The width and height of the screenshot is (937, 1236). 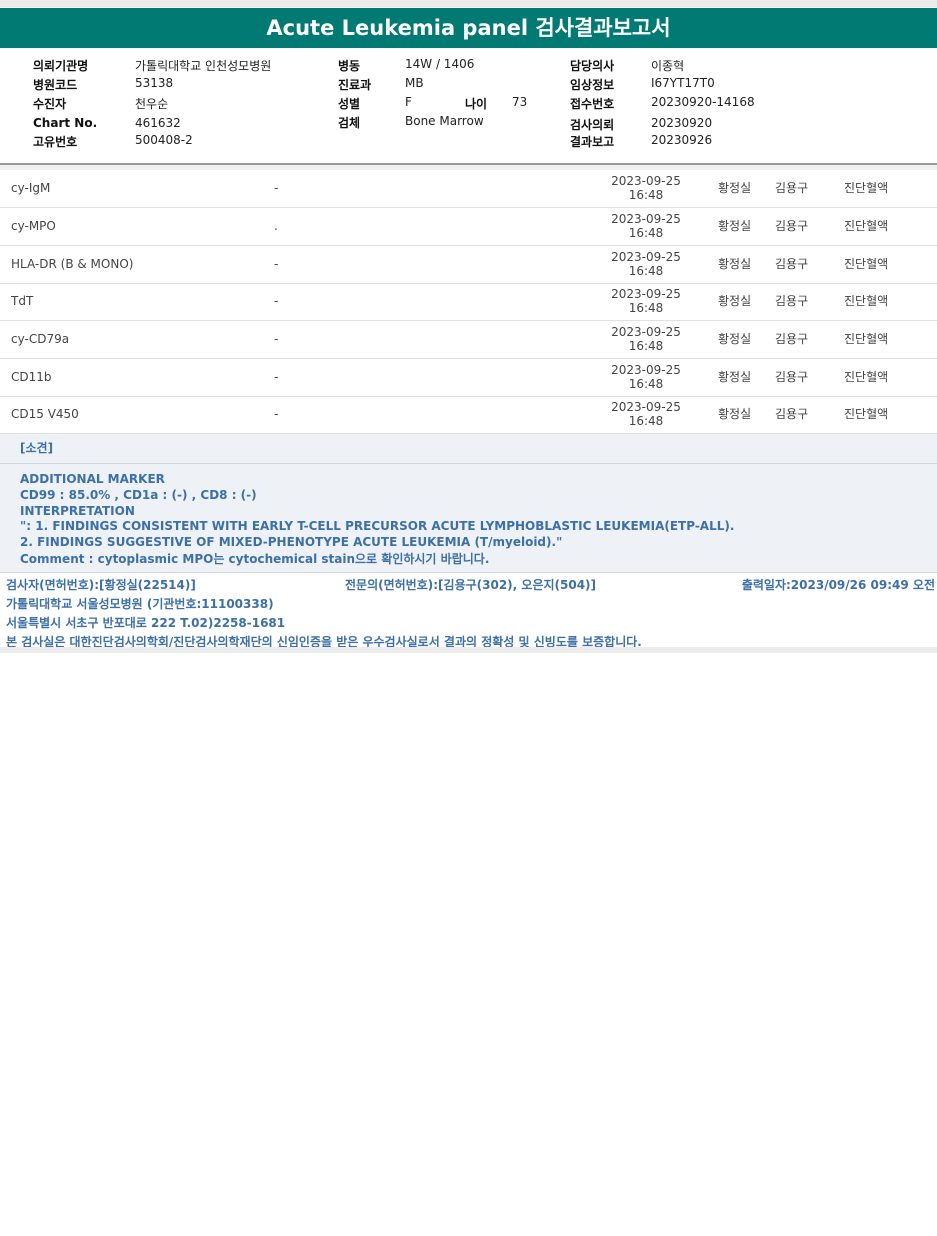 What do you see at coordinates (50, 104) in the screenshot?
I see `label-patient: 수진자` at bounding box center [50, 104].